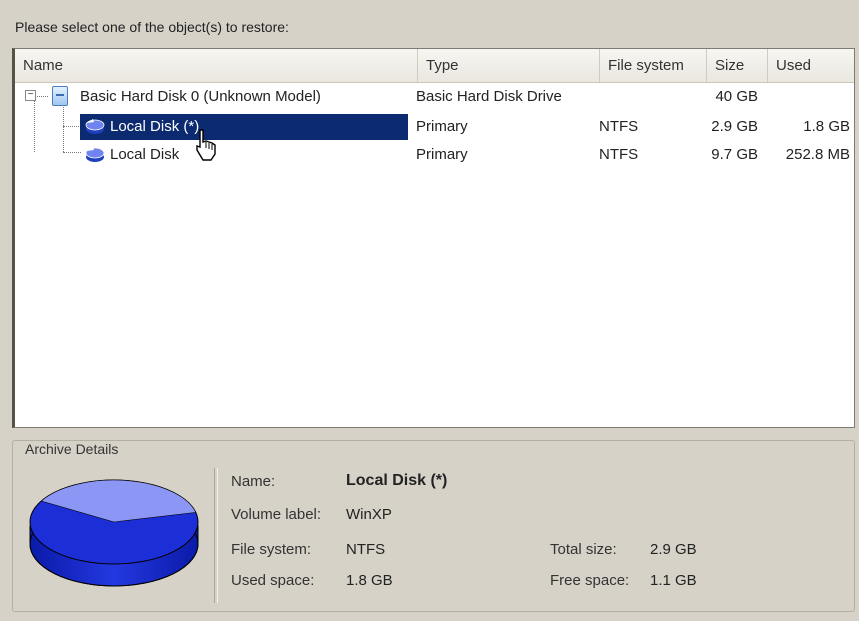 The image size is (859, 621). Describe the element at coordinates (216, 535) in the screenshot. I see `details-divider` at that location.